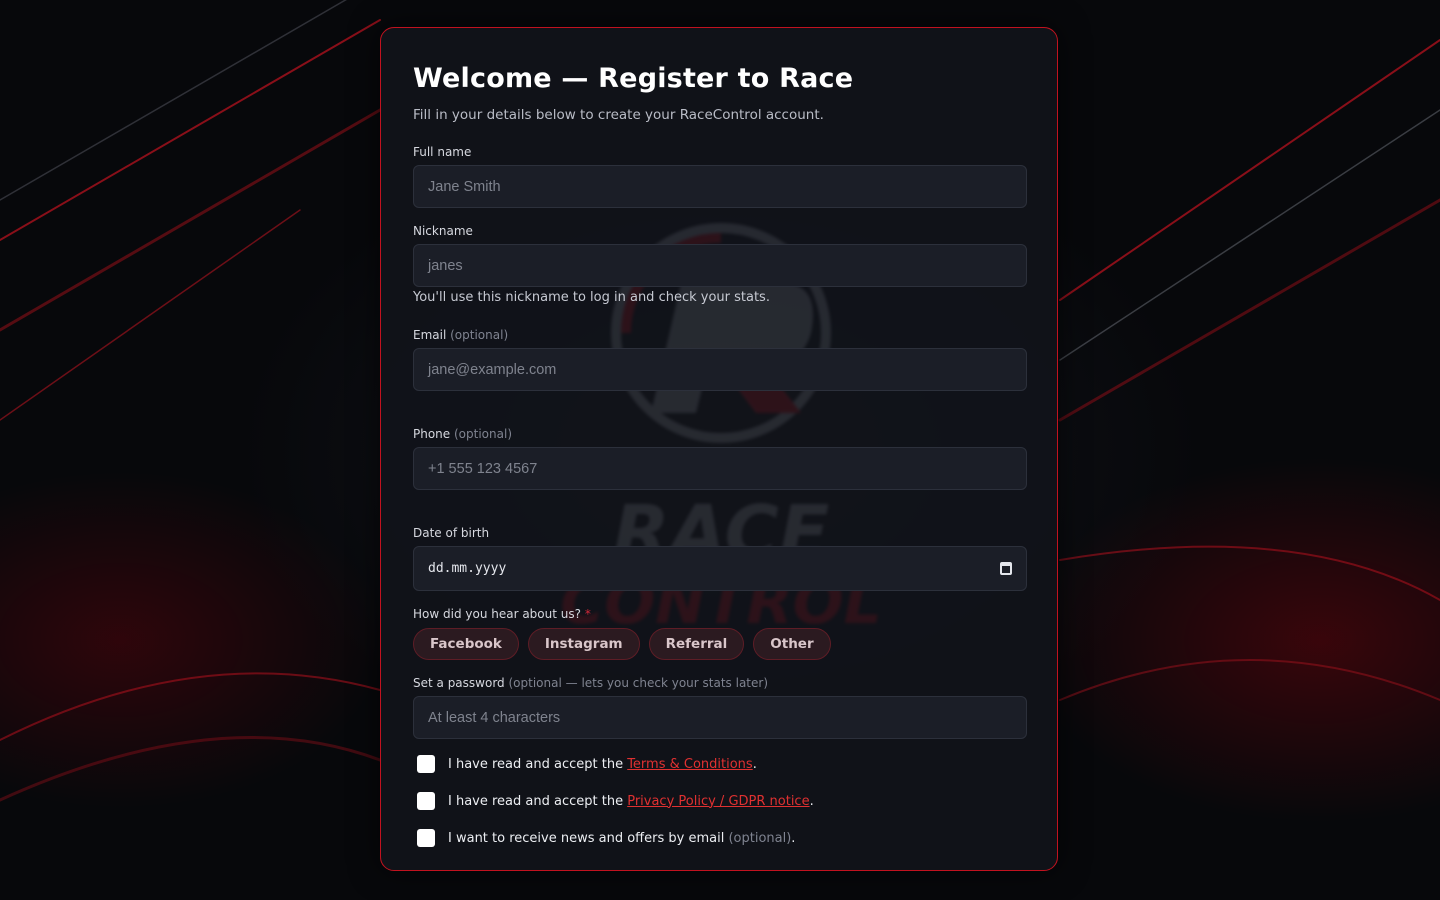  Describe the element at coordinates (720, 468) in the screenshot. I see `phone-input: +1 555 123 4567` at that location.